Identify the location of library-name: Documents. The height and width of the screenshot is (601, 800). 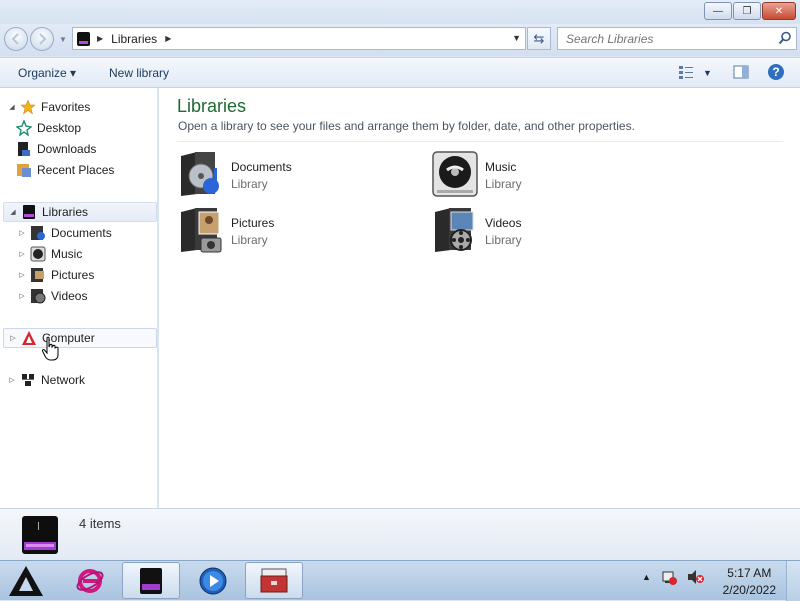
(261, 167).